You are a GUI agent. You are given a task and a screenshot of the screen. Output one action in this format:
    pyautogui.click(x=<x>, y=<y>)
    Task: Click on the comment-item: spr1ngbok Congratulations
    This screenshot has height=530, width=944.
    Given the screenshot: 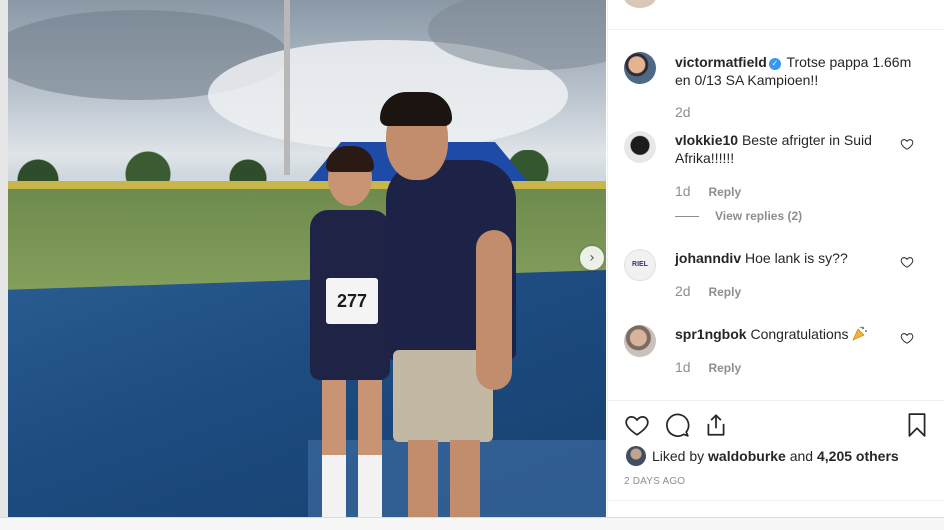 What is the action you would take?
    pyautogui.click(x=795, y=334)
    